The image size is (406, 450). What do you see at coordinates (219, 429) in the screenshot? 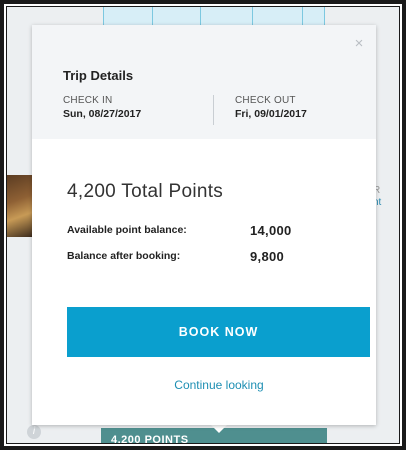
I see `pointer-arrow` at bounding box center [219, 429].